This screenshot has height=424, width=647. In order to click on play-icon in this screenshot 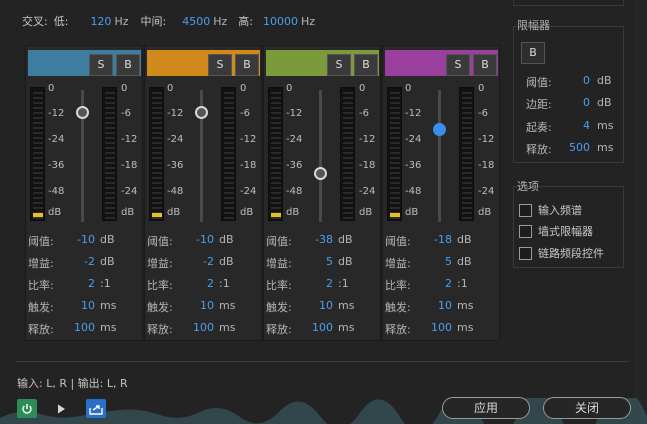, I will do `click(61, 408)`.